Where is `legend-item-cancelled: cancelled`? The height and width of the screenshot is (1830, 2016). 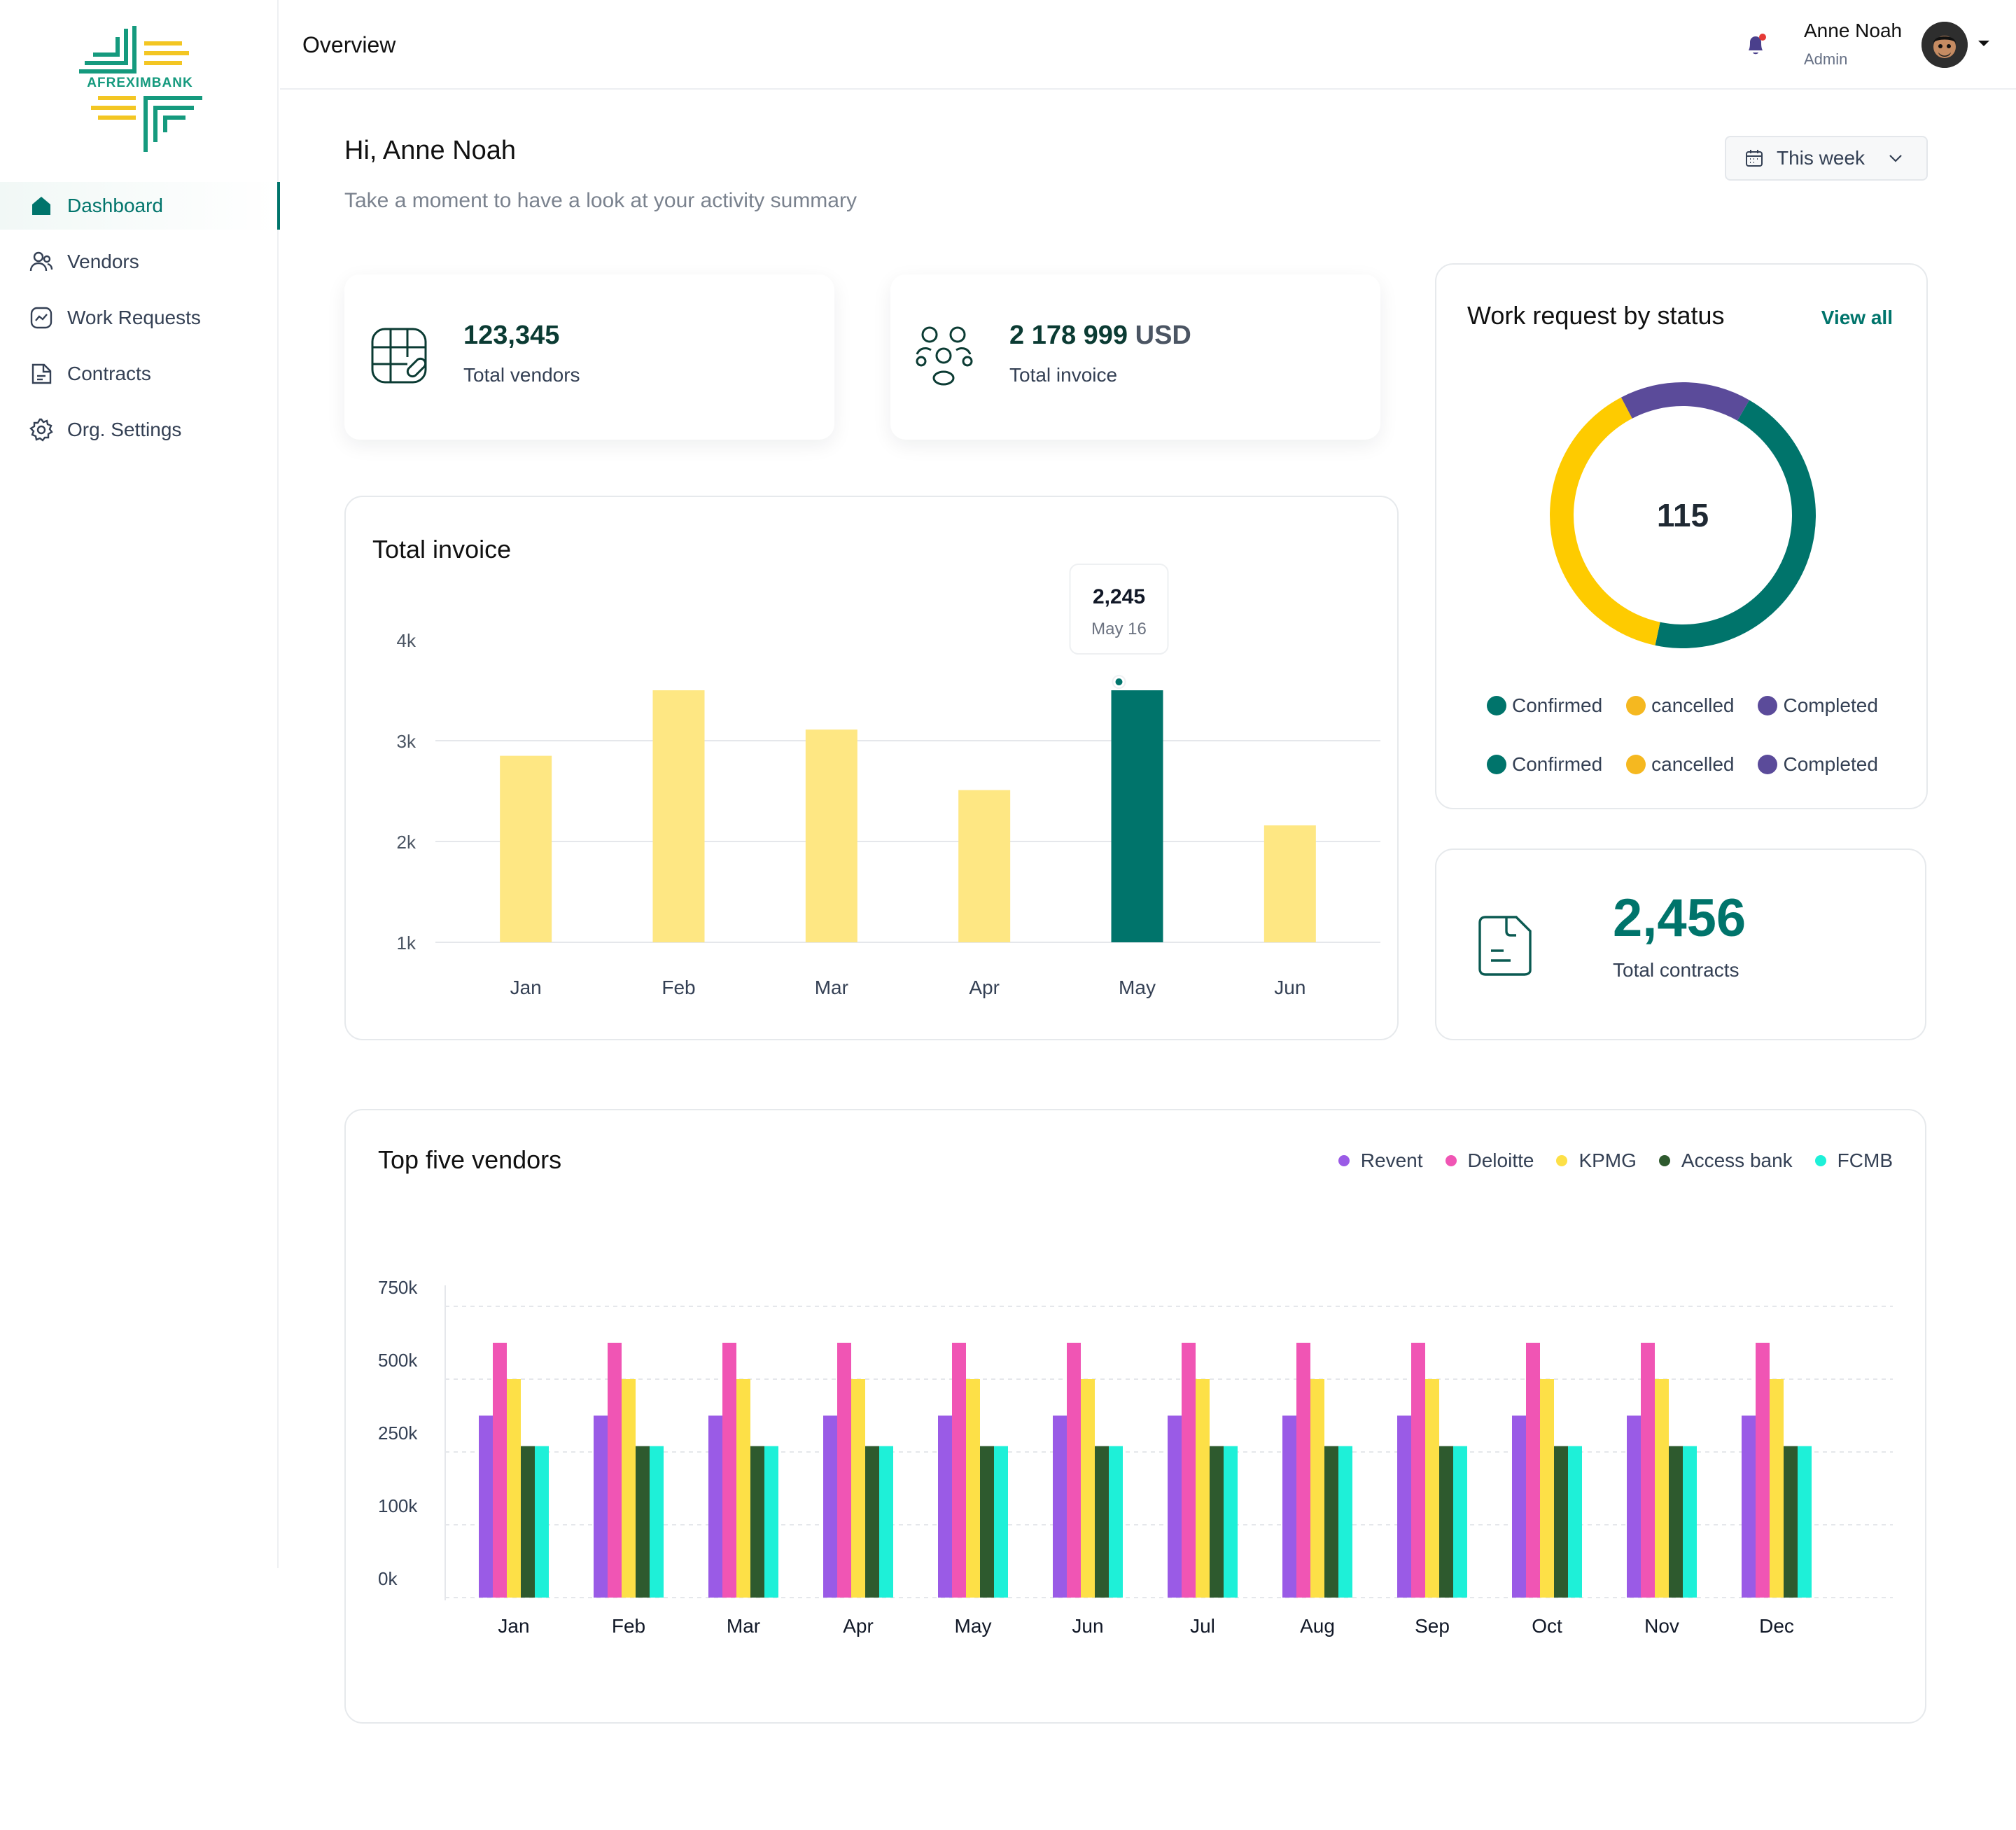
legend-item-cancelled: cancelled is located at coordinates (1680, 765).